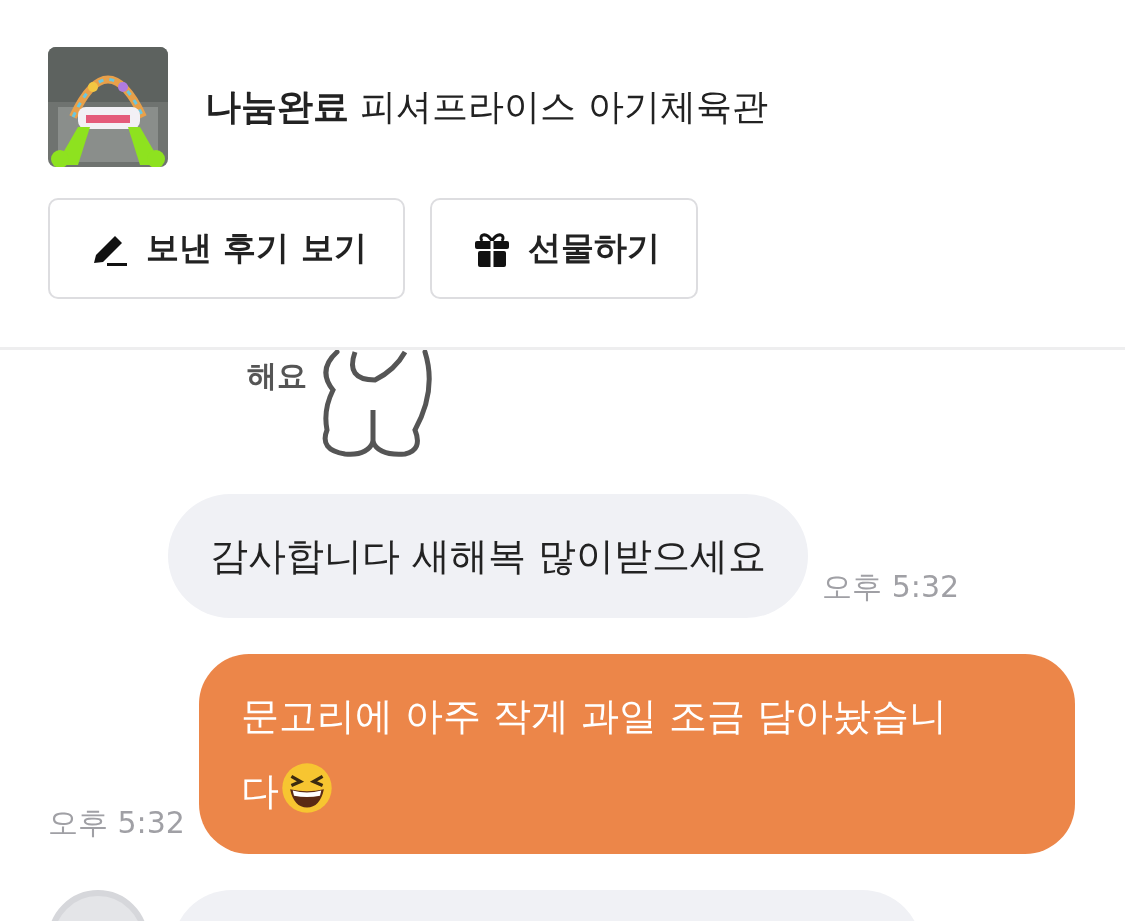 The height and width of the screenshot is (921, 1125). Describe the element at coordinates (564, 248) in the screenshot. I see `action-button: 선물하기` at that location.